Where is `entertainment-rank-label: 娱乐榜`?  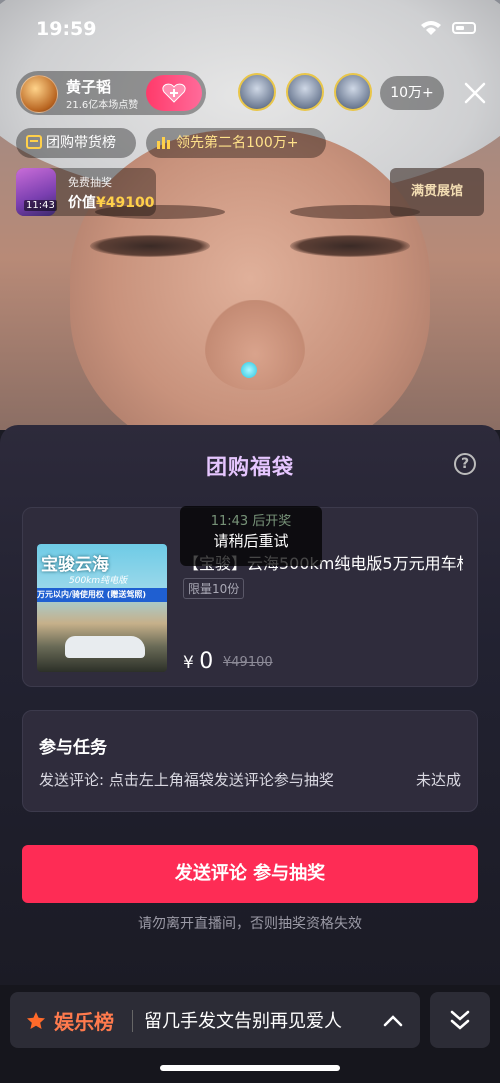
entertainment-rank-label: 娱乐榜 is located at coordinates (84, 1022).